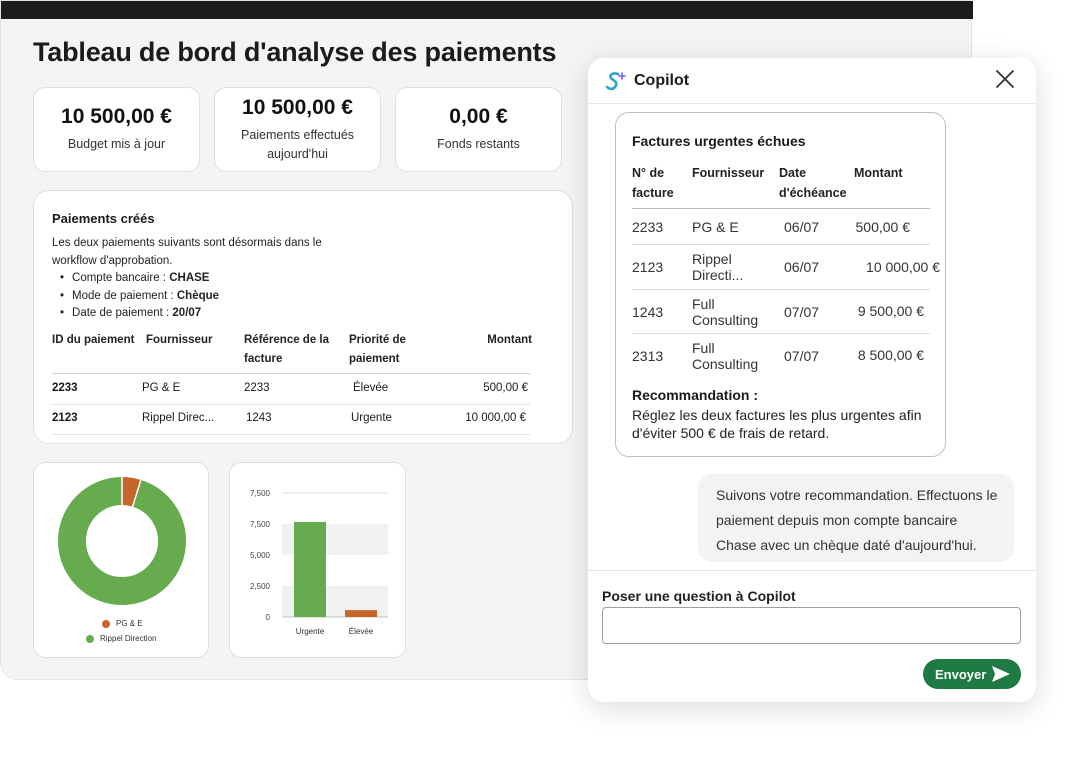  What do you see at coordinates (961, 674) in the screenshot?
I see `send-button-label: Envoyer` at bounding box center [961, 674].